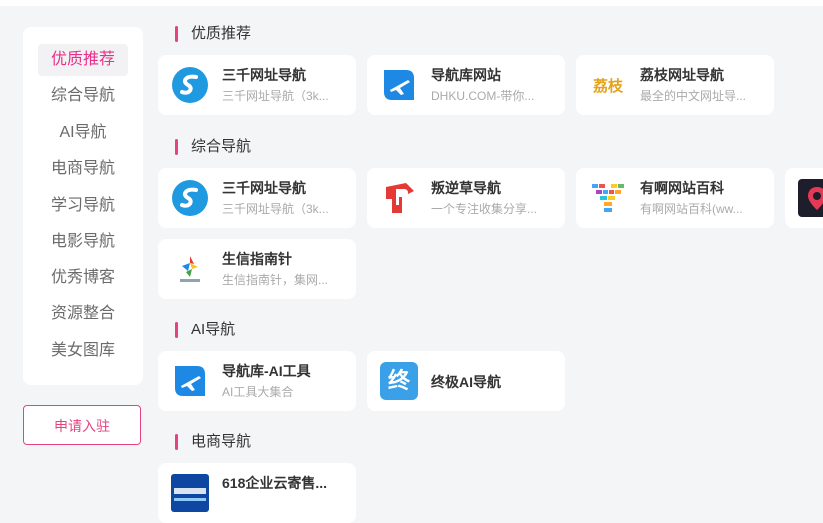  Describe the element at coordinates (466, 75) in the screenshot. I see `card-title: 导航库网站` at that location.